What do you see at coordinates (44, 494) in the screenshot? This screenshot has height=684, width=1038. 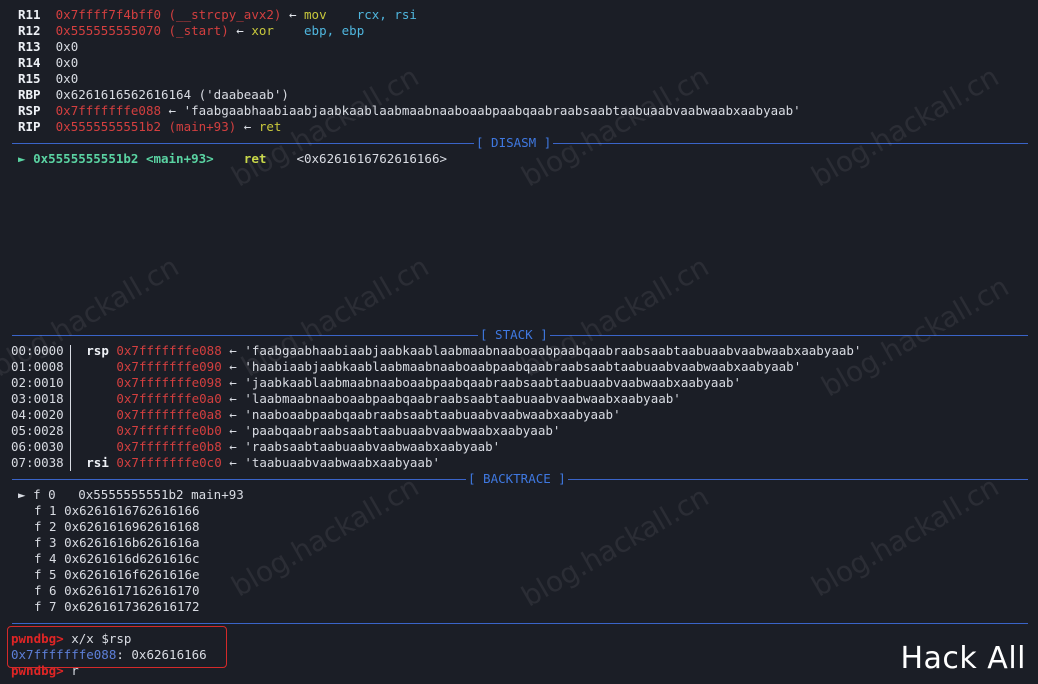 I see `frame-number: f 0` at bounding box center [44, 494].